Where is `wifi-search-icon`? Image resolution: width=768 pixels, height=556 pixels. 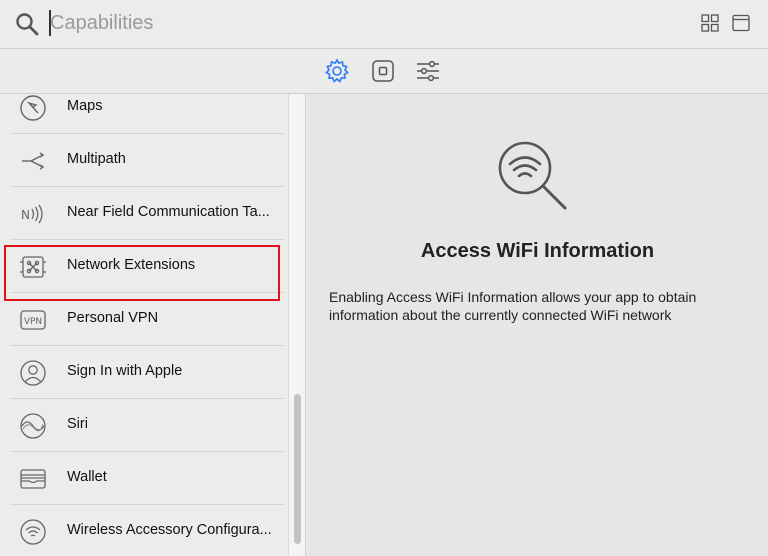 wifi-search-icon is located at coordinates (532, 175).